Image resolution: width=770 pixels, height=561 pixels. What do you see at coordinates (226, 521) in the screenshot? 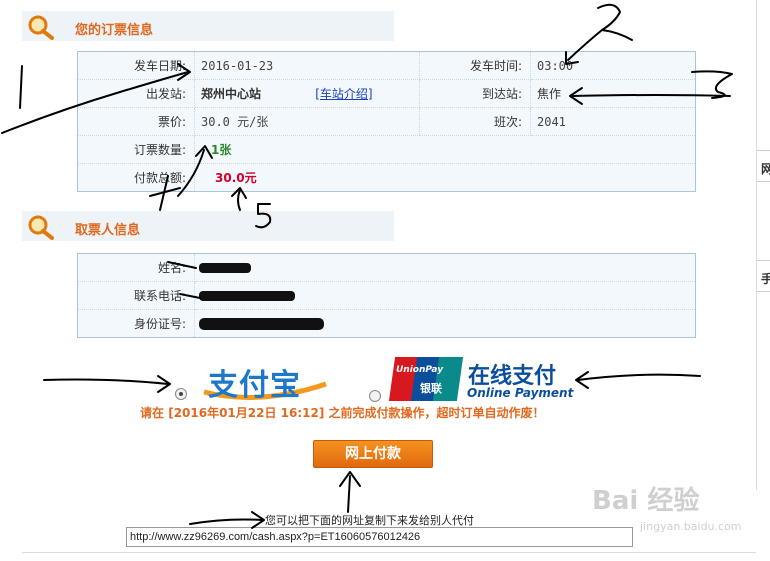
I see `annotation-arrow-share-url` at bounding box center [226, 521].